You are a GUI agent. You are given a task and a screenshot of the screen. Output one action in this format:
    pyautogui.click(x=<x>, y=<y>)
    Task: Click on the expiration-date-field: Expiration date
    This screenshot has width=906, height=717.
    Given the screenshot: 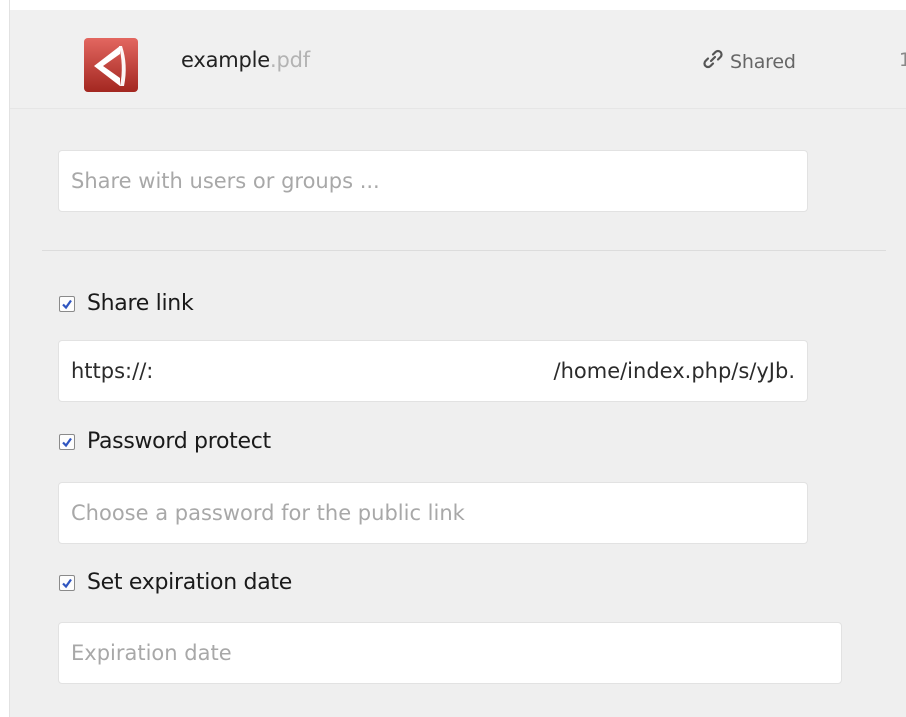 What is the action you would take?
    pyautogui.click(x=450, y=653)
    